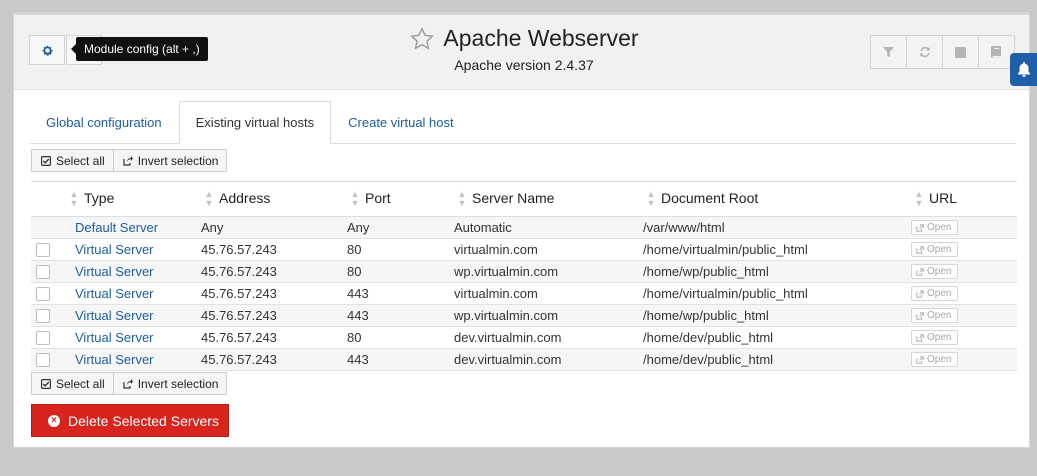 Image resolution: width=1037 pixels, height=476 pixels. I want to click on times-circle-icon: ×, so click(54, 420).